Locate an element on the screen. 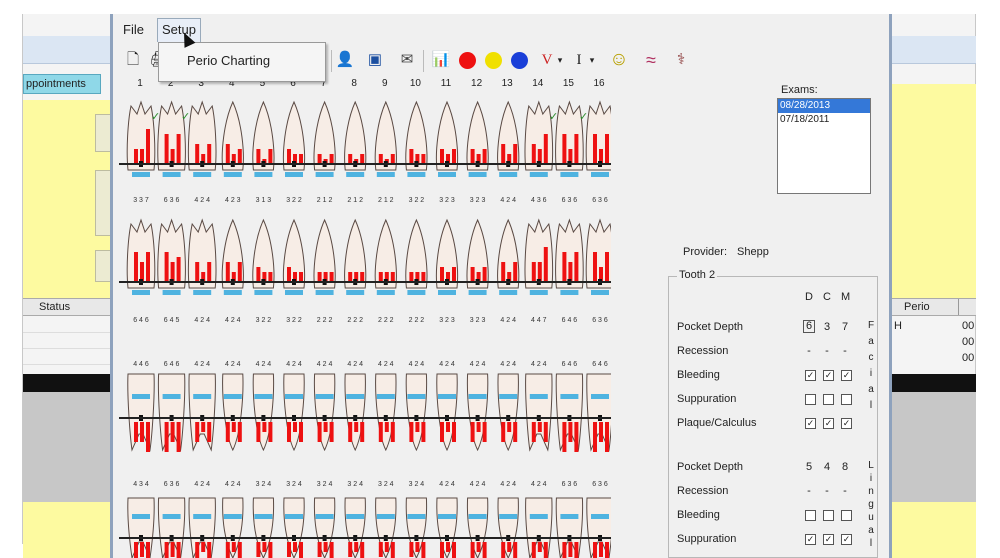  i-marker-icon: I is located at coordinates (579, 60).